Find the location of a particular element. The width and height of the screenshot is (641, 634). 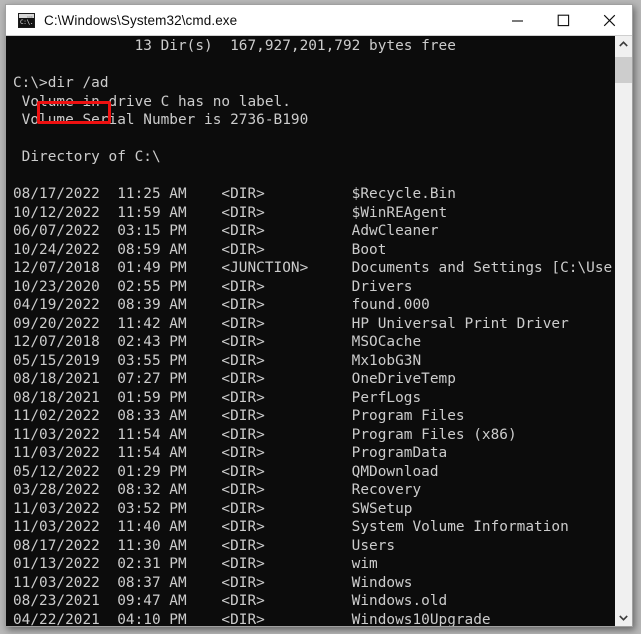

console-line: Volume Serial Number is 2736-B190 is located at coordinates (161, 120).